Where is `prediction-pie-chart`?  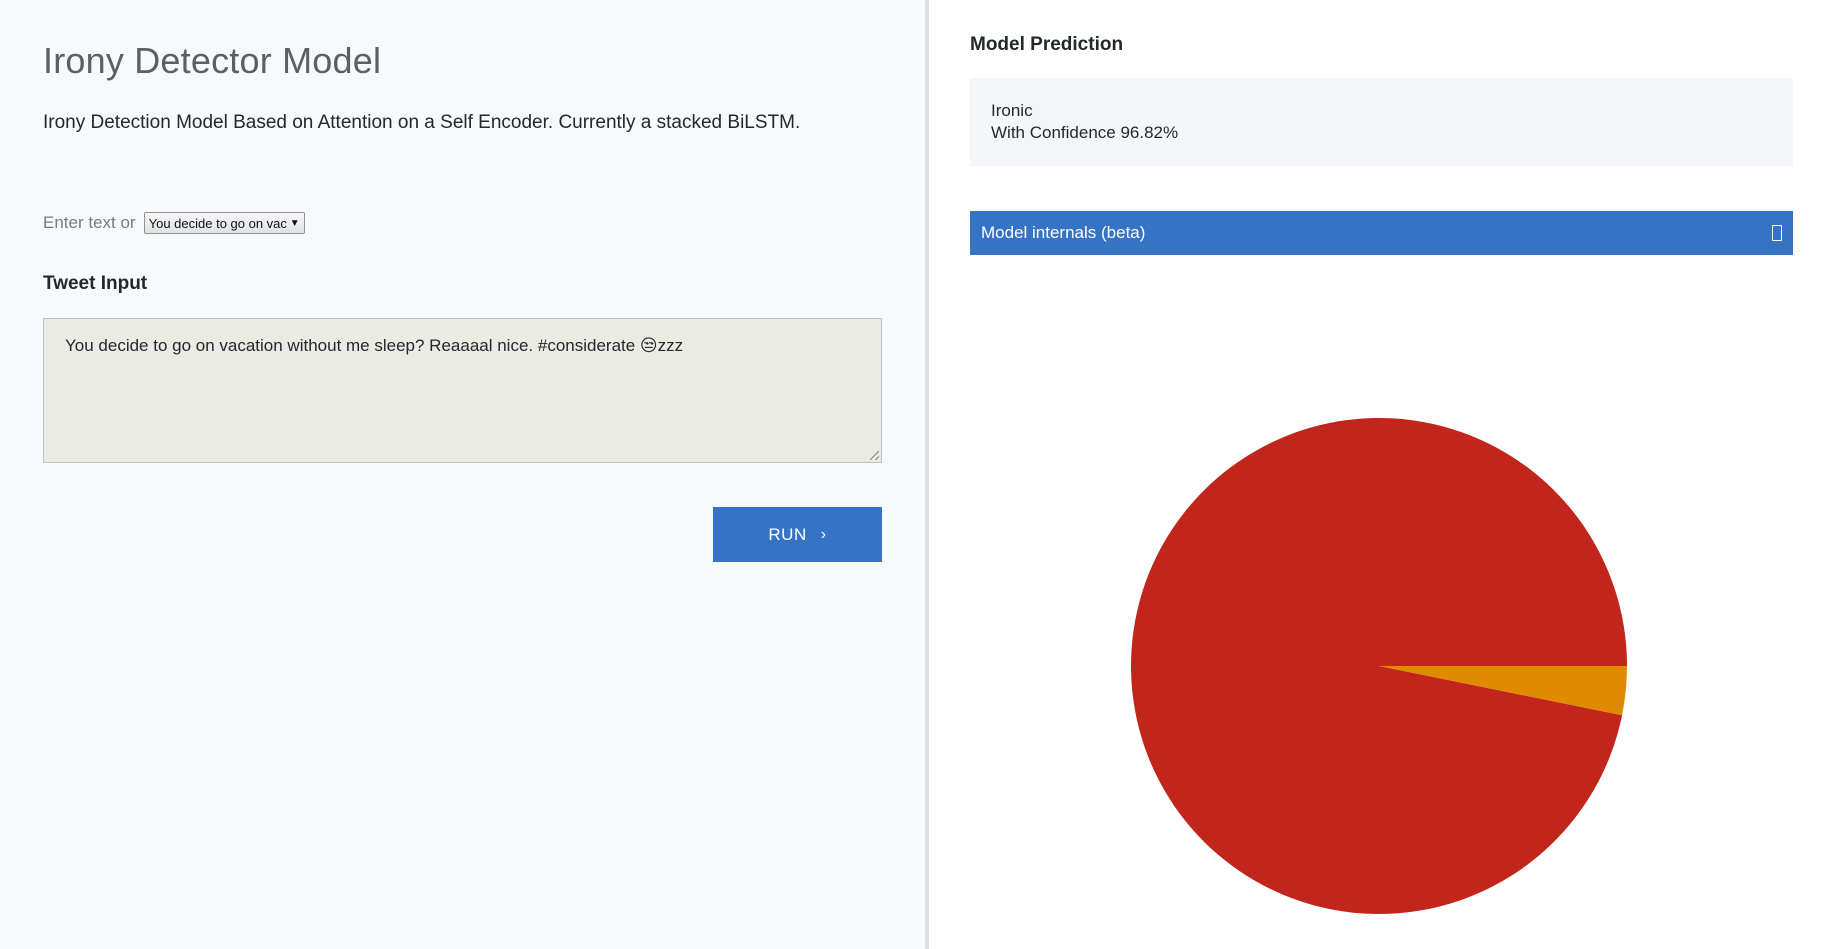 prediction-pie-chart is located at coordinates (1379, 665).